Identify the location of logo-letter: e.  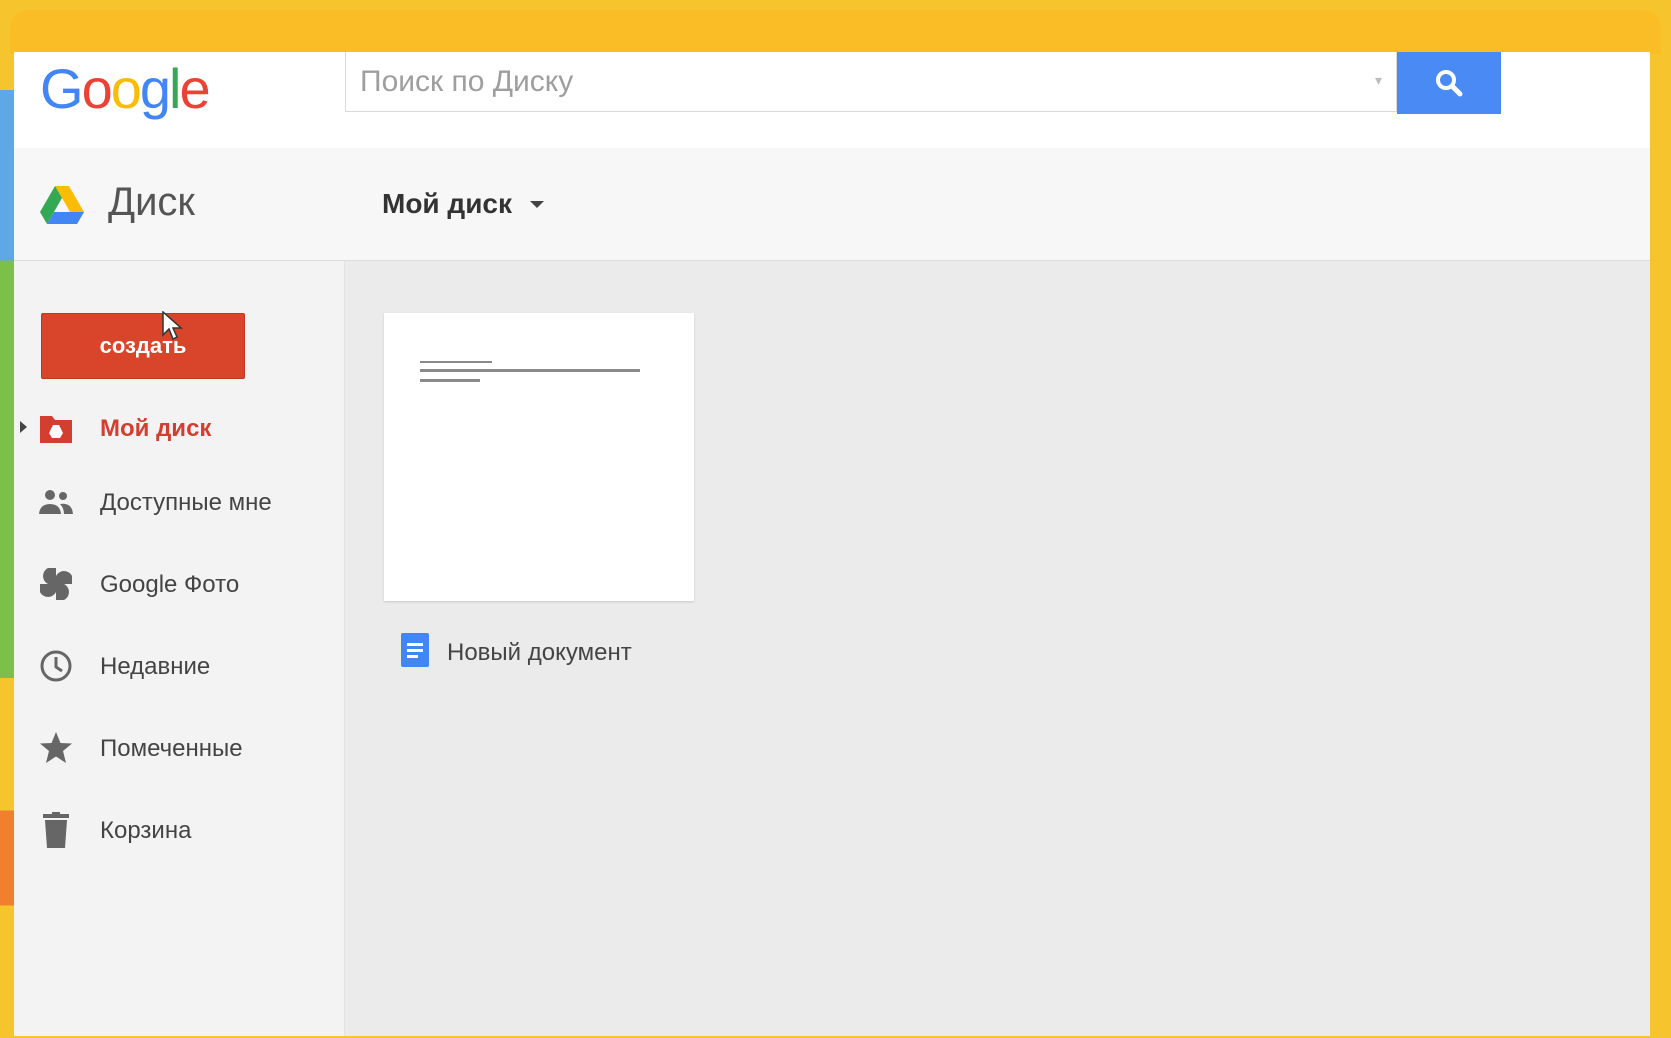
(194, 88).